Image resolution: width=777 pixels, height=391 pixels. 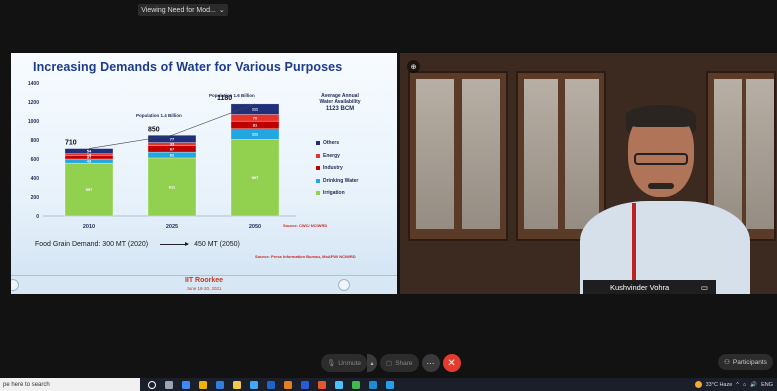 What do you see at coordinates (749, 362) in the screenshot?
I see `participants-label: Participants` at bounding box center [749, 362].